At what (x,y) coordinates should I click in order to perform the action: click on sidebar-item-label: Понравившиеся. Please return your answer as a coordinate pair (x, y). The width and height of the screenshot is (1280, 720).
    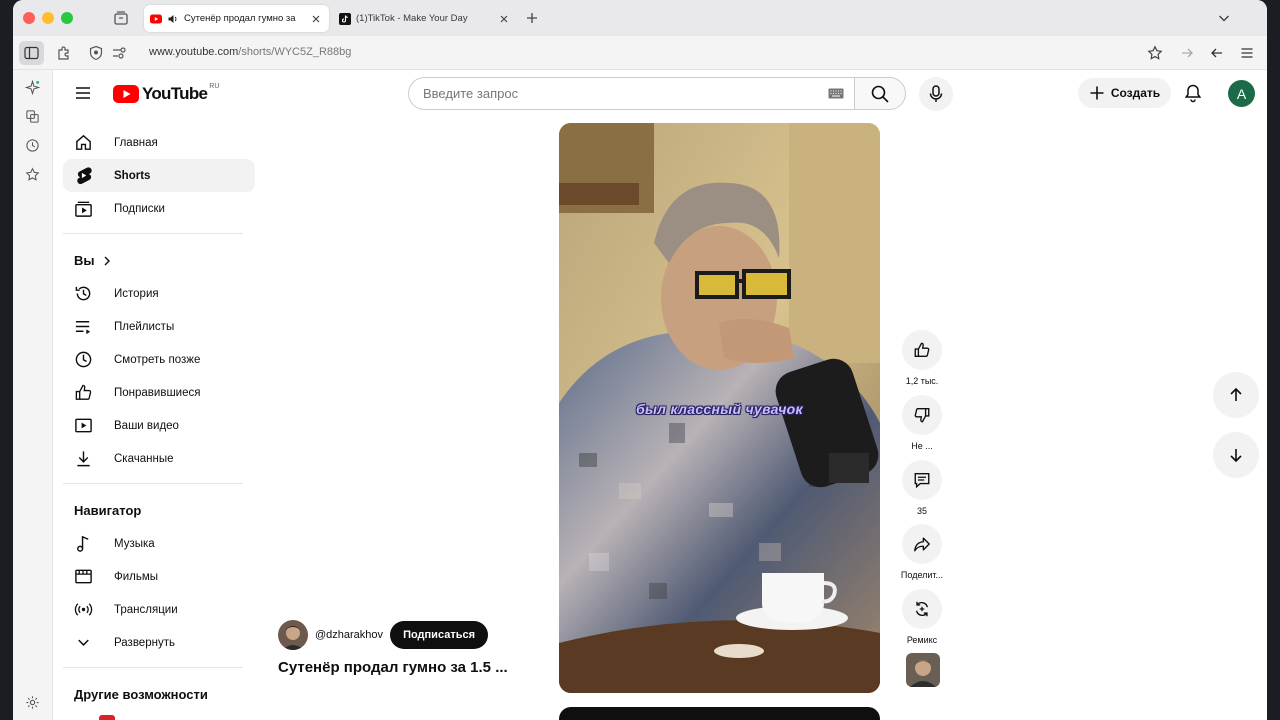
    Looking at the image, I should click on (157, 392).